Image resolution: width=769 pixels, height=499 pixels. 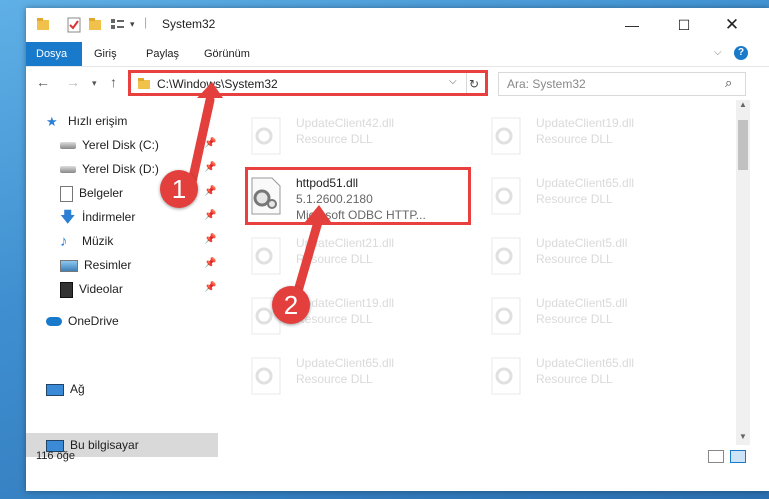 I want to click on arrow-1-head, so click(x=210, y=90).